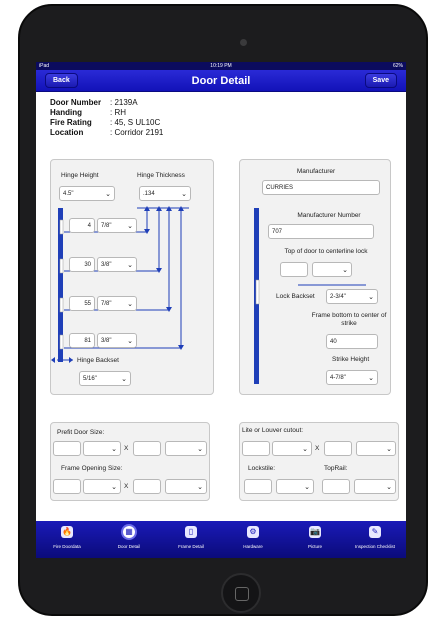 This screenshot has width=433, height=620. Describe the element at coordinates (338, 448) in the screenshot. I see `lite-height-field` at that location.